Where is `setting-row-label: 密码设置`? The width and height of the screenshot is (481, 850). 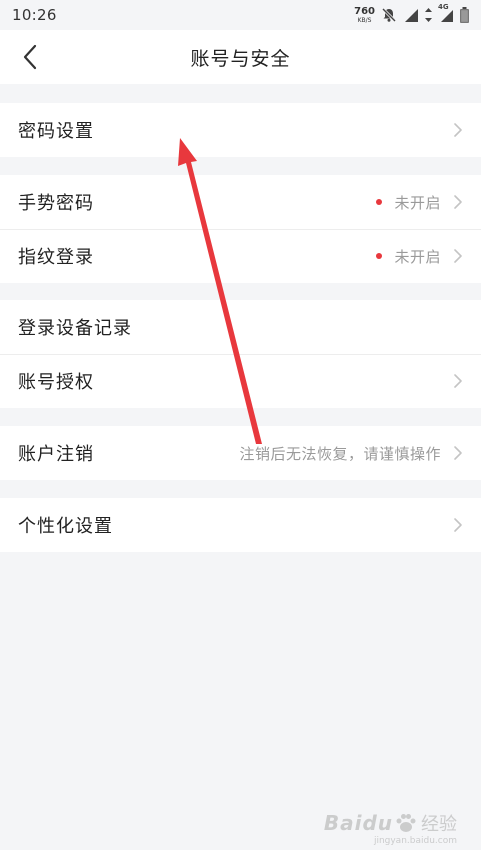
setting-row-label: 密码设置 is located at coordinates (56, 131).